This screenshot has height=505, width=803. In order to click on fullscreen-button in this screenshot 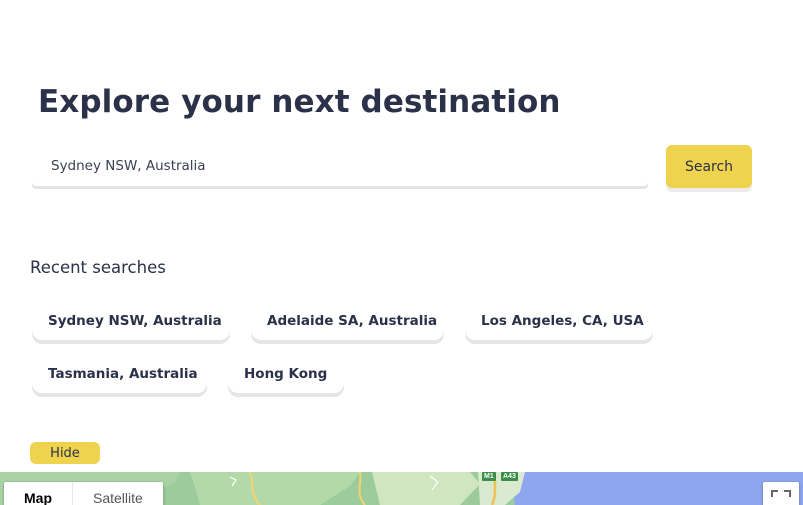, I will do `click(781, 493)`.